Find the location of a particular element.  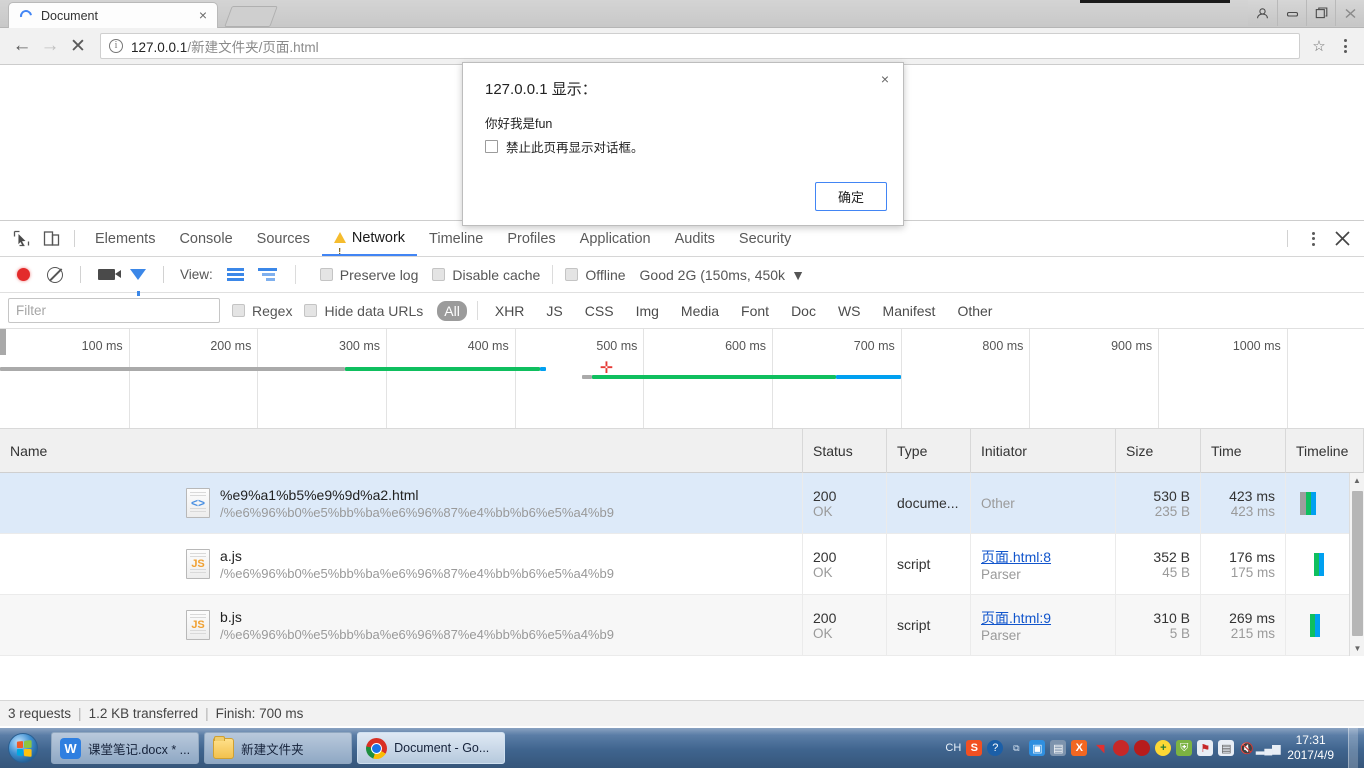

regex-checkbox: Regex is located at coordinates (262, 311).